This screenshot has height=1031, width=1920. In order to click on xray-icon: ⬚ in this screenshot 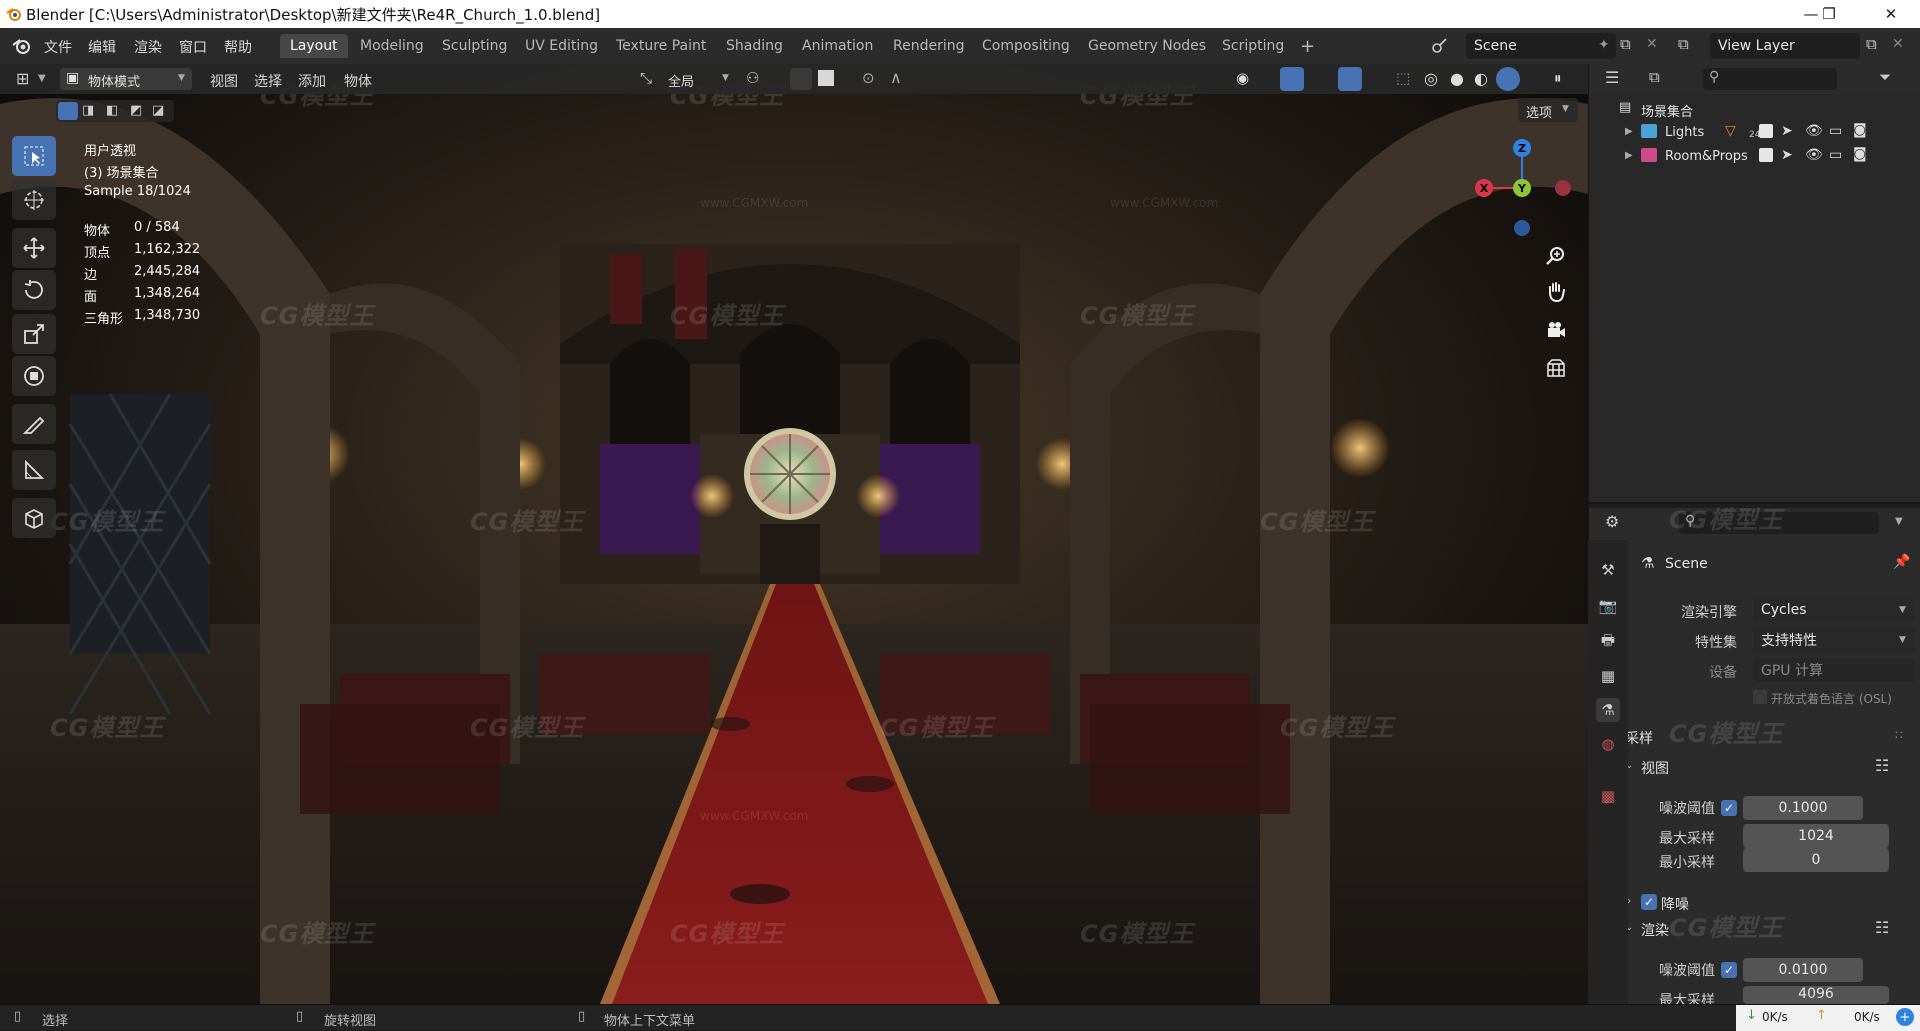, I will do `click(1403, 78)`.